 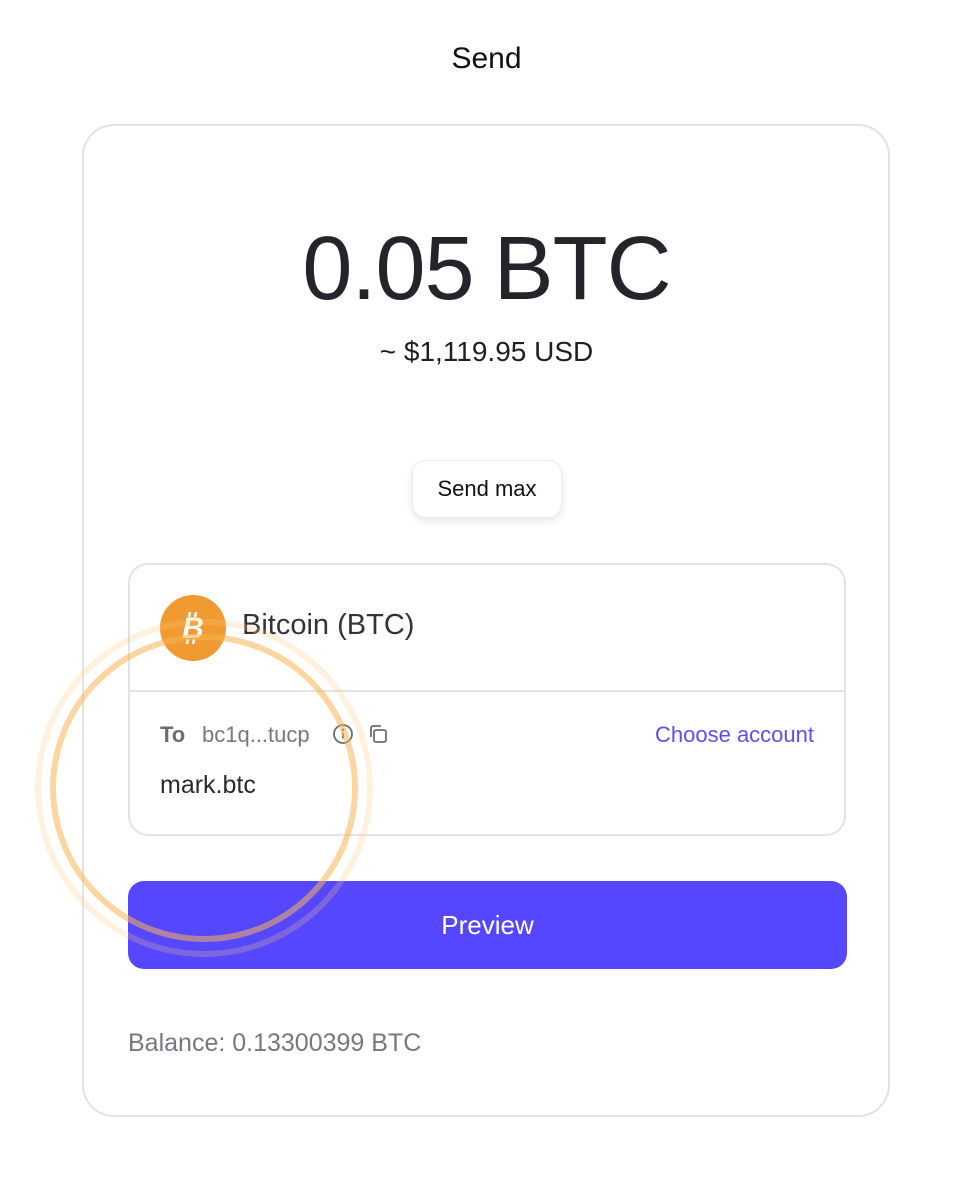 I want to click on preview-button: Preview, so click(x=487, y=925).